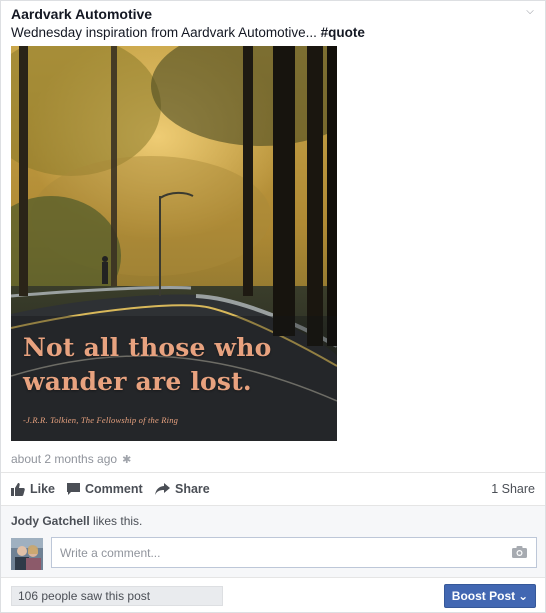 This screenshot has width=546, height=613. Describe the element at coordinates (273, 594) in the screenshot. I see `post-footer: 106 people saw this post Boost Post ⌄` at that location.